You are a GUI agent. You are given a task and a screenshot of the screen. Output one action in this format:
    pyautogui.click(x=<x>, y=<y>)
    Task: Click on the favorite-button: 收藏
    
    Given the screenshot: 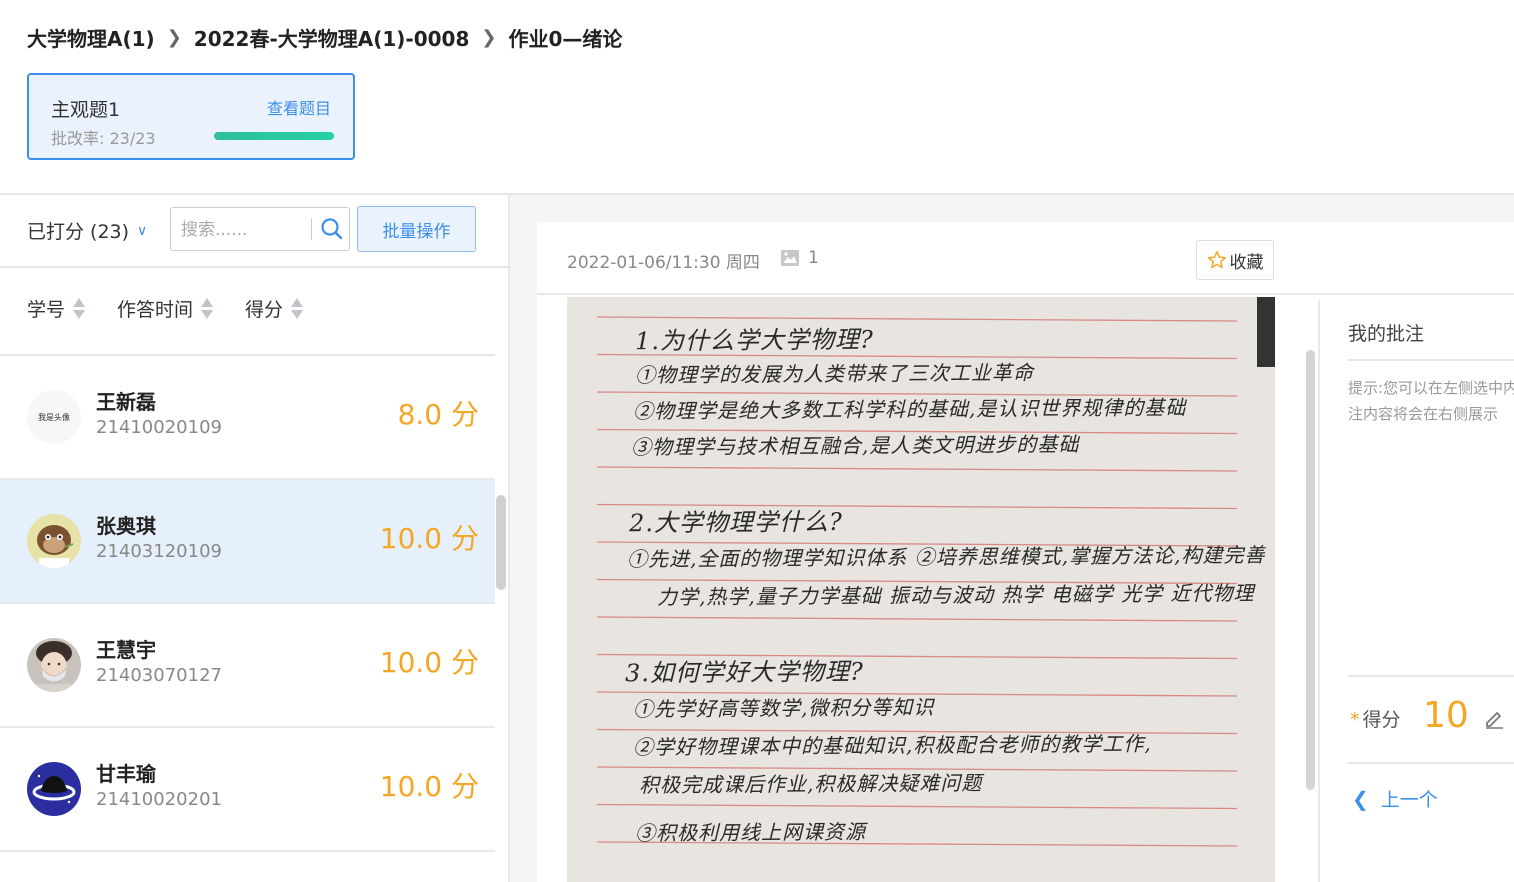 What is the action you would take?
    pyautogui.click(x=1235, y=260)
    